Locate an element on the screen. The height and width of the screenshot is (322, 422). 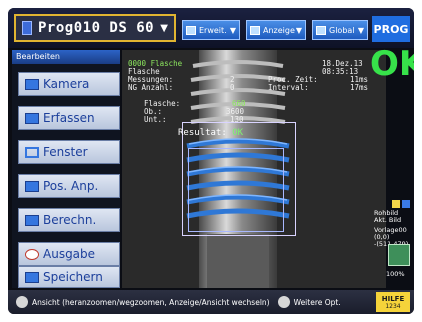
kamera-label: Kamera is located at coordinates (66, 84).